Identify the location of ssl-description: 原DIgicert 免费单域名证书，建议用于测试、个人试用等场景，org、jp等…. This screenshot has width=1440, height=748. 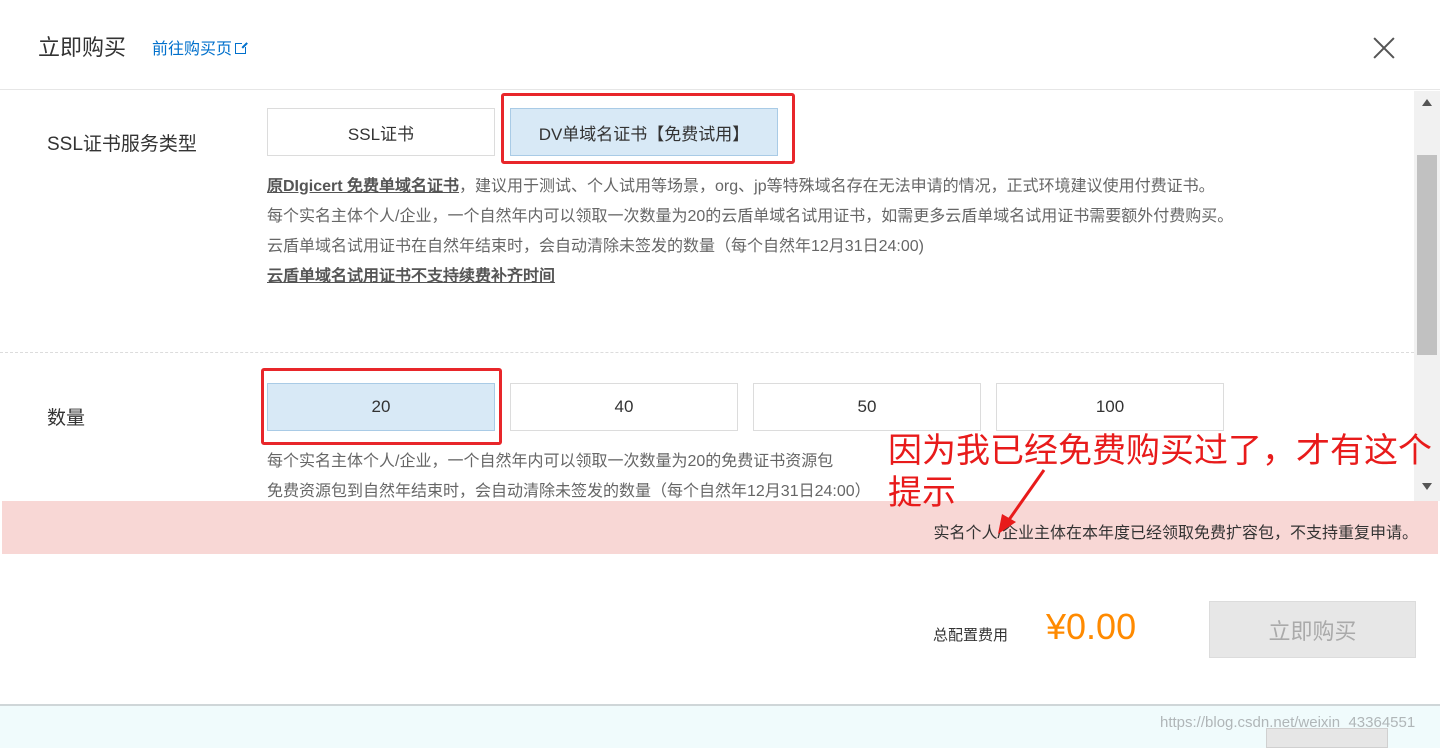
(750, 232).